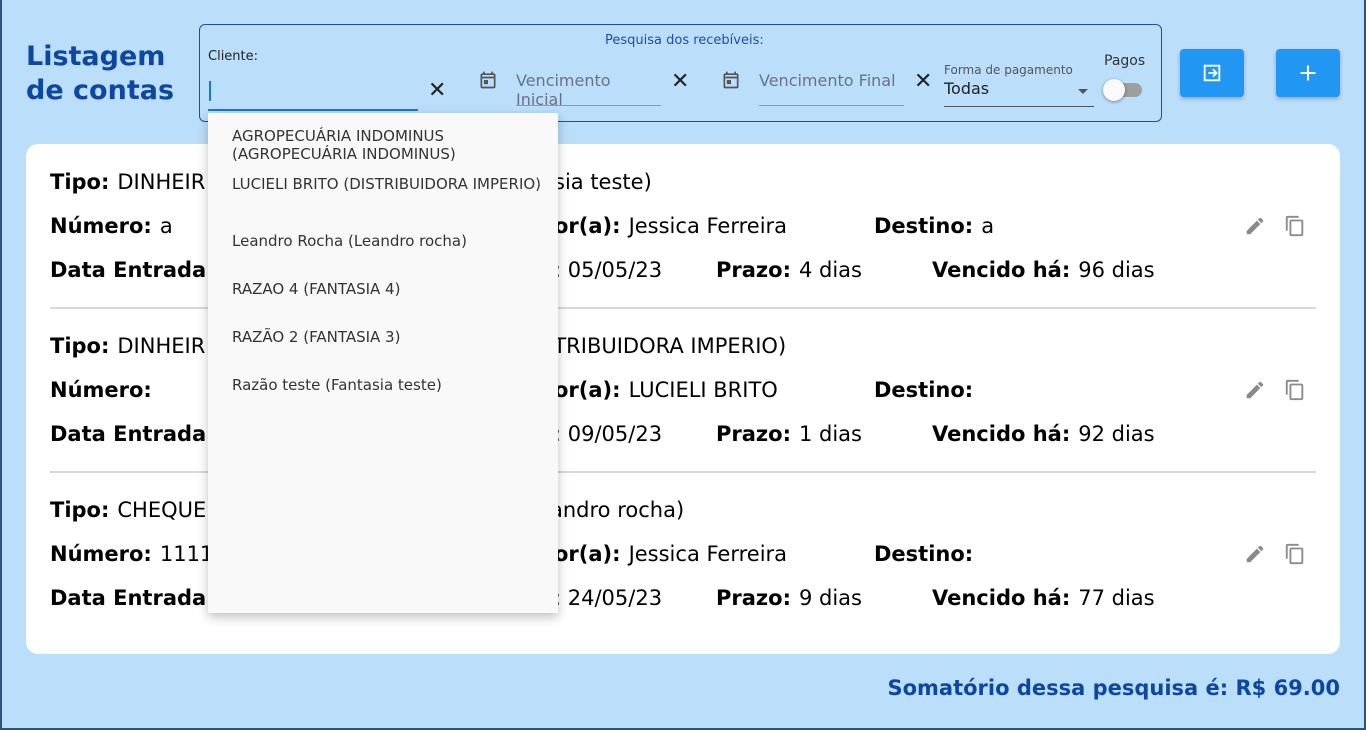 Image resolution: width=1366 pixels, height=730 pixels. I want to click on record-numero: Número: a, so click(111, 226).